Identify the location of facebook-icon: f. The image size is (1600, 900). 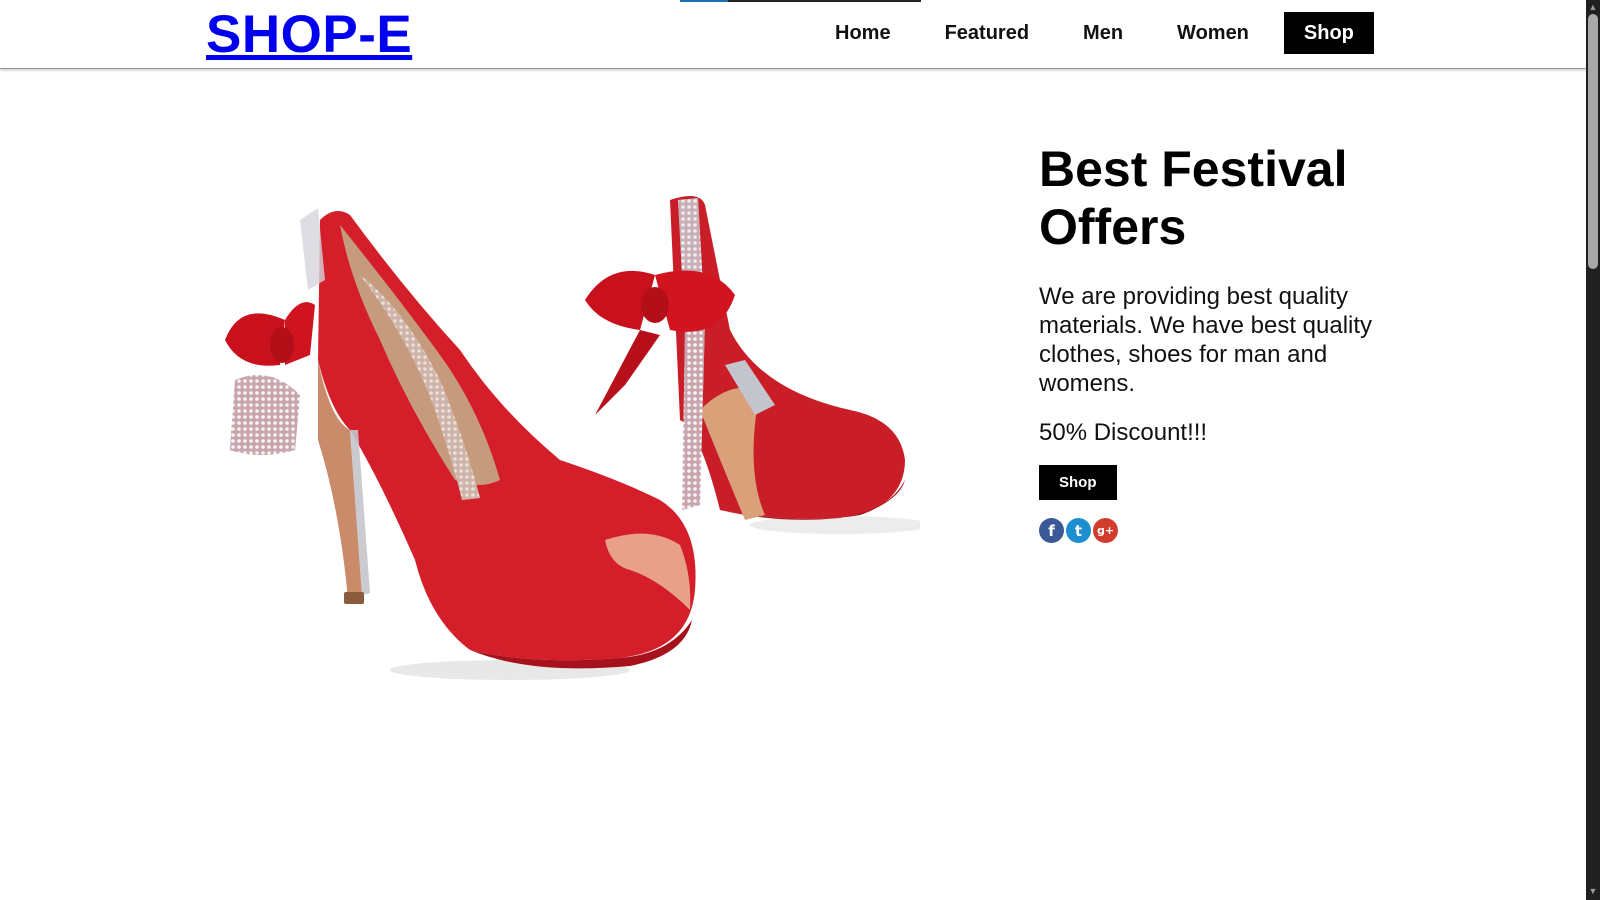
(1051, 530).